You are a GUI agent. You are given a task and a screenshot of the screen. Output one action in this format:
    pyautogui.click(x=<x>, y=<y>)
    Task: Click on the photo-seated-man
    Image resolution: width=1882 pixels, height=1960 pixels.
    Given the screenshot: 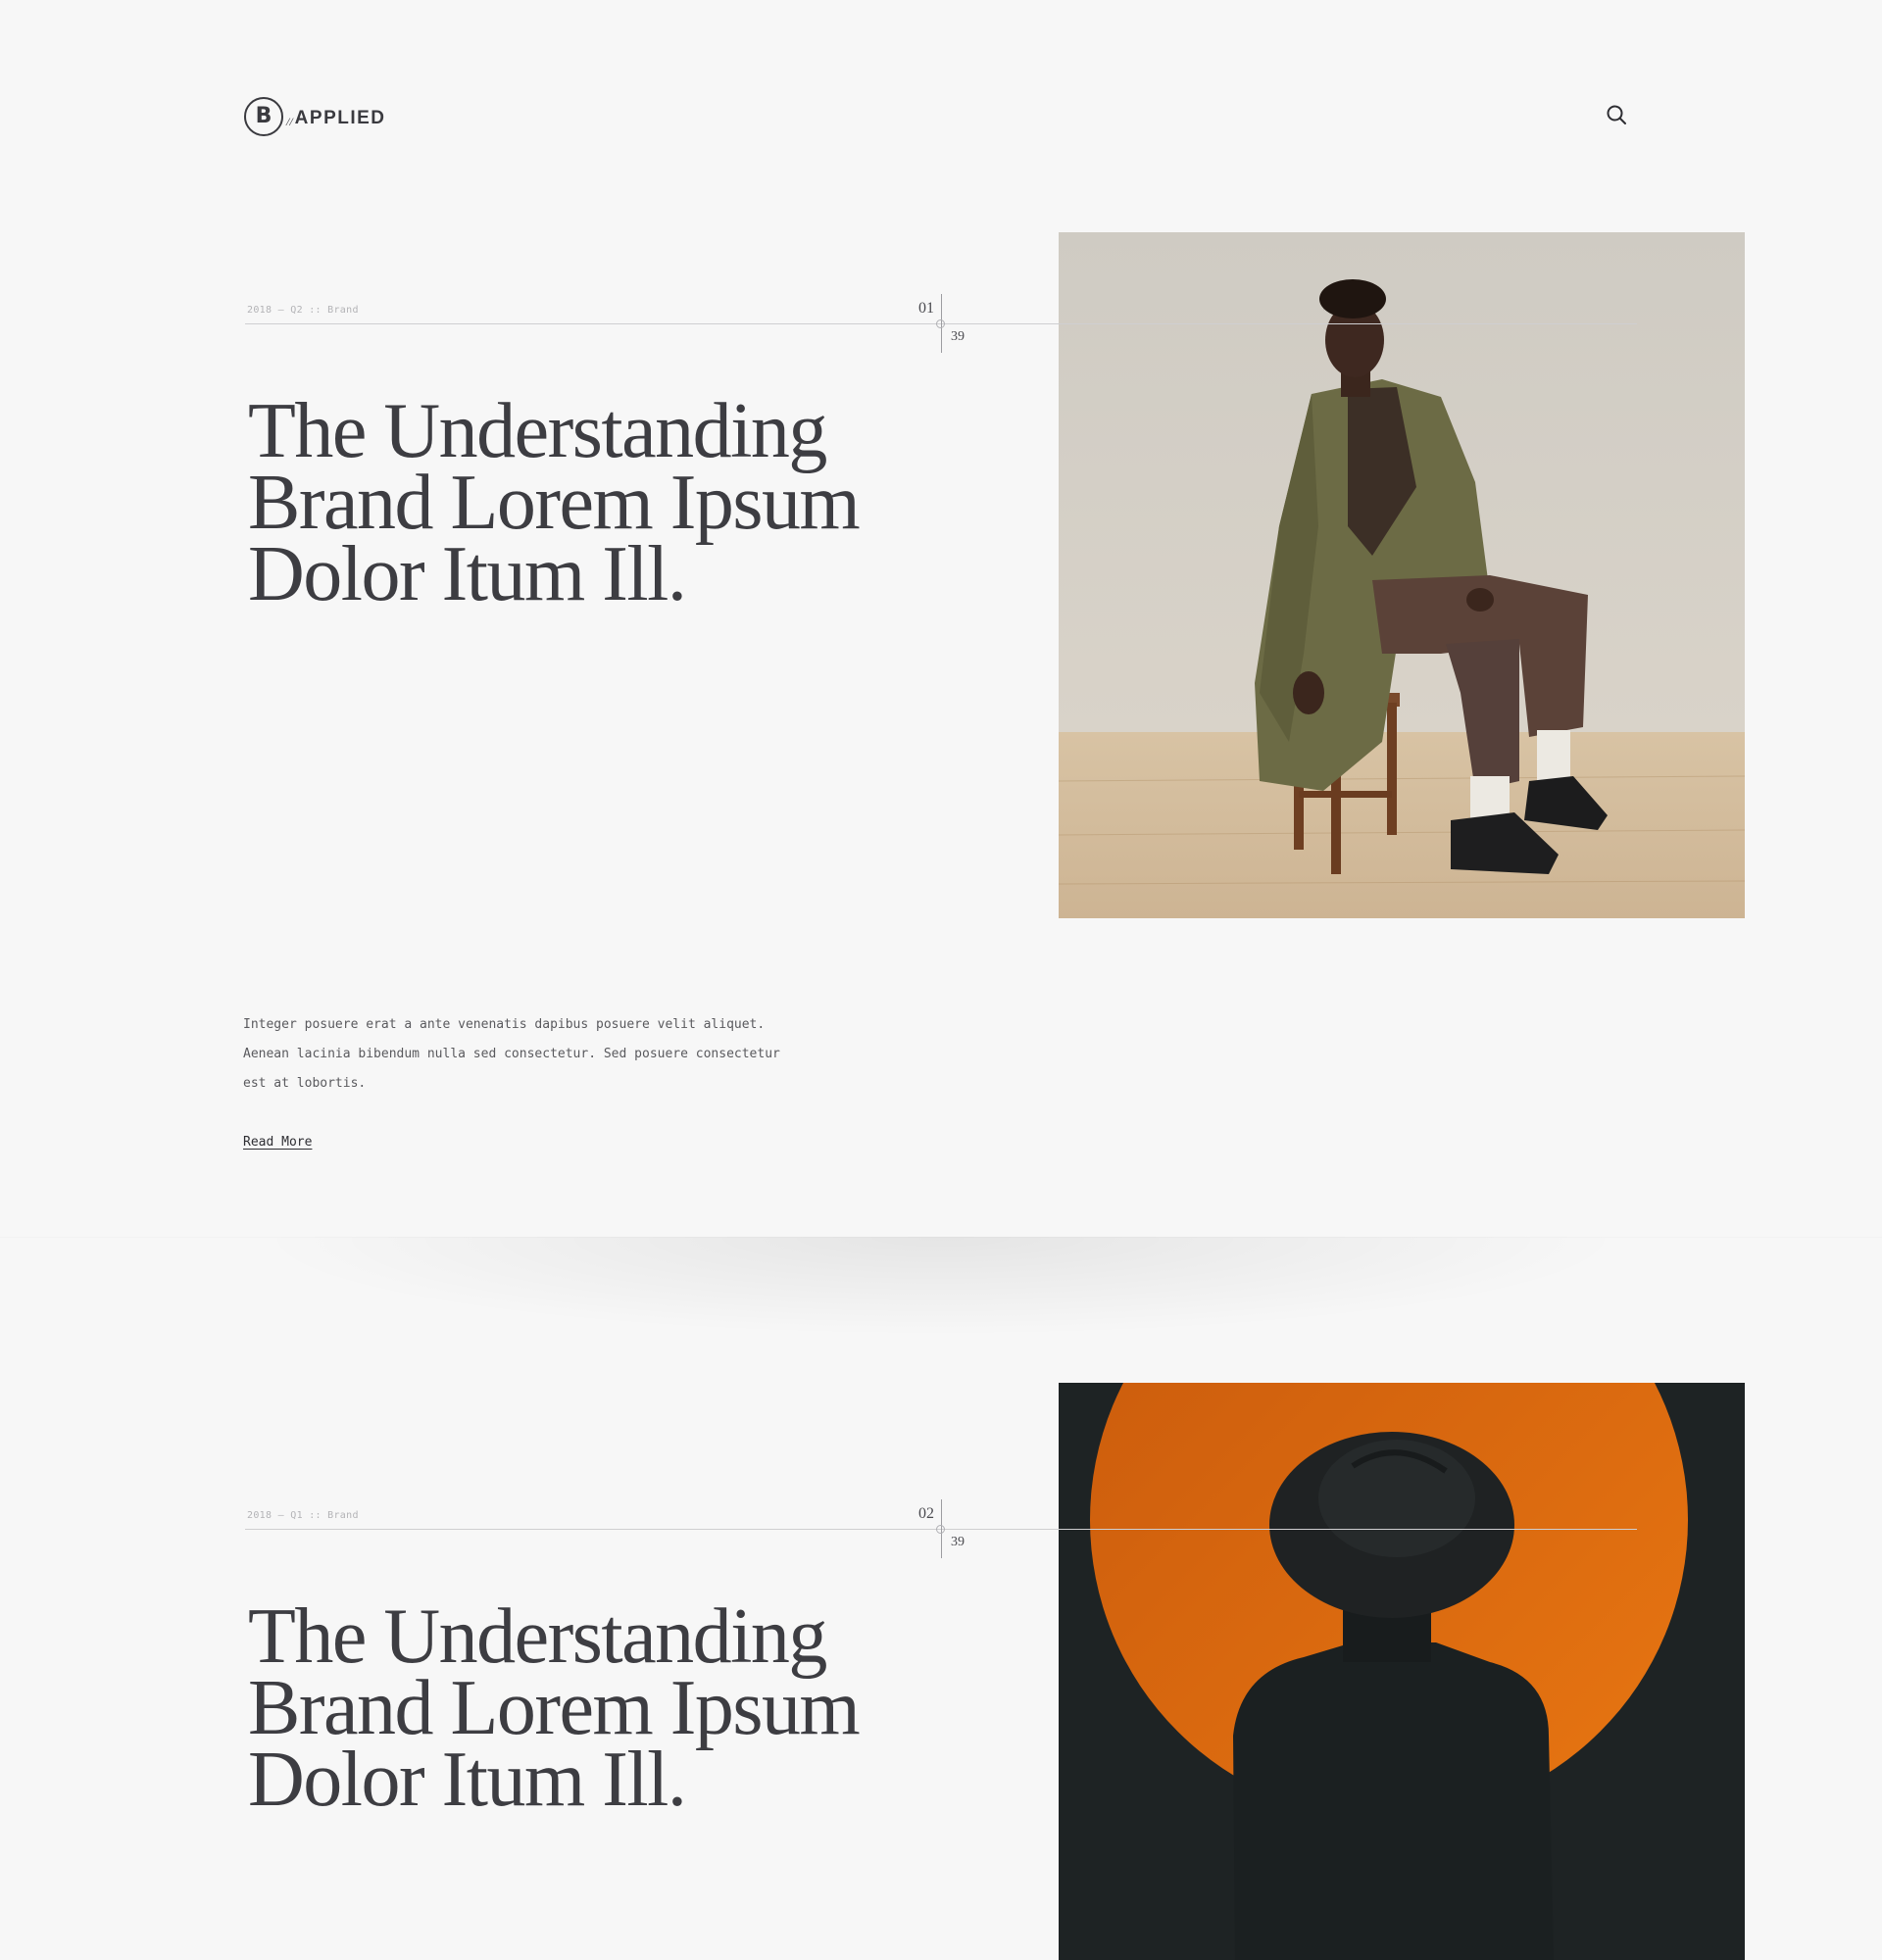 What is the action you would take?
    pyautogui.click(x=1402, y=575)
    